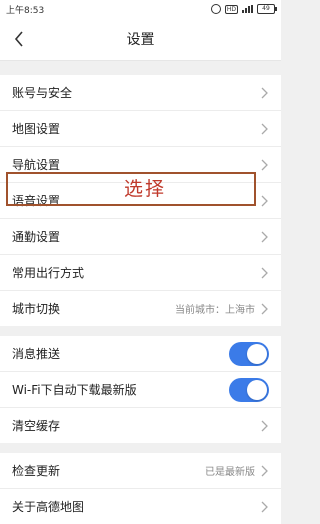 The width and height of the screenshot is (320, 524). I want to click on row-label: 语音设置, so click(36, 201).